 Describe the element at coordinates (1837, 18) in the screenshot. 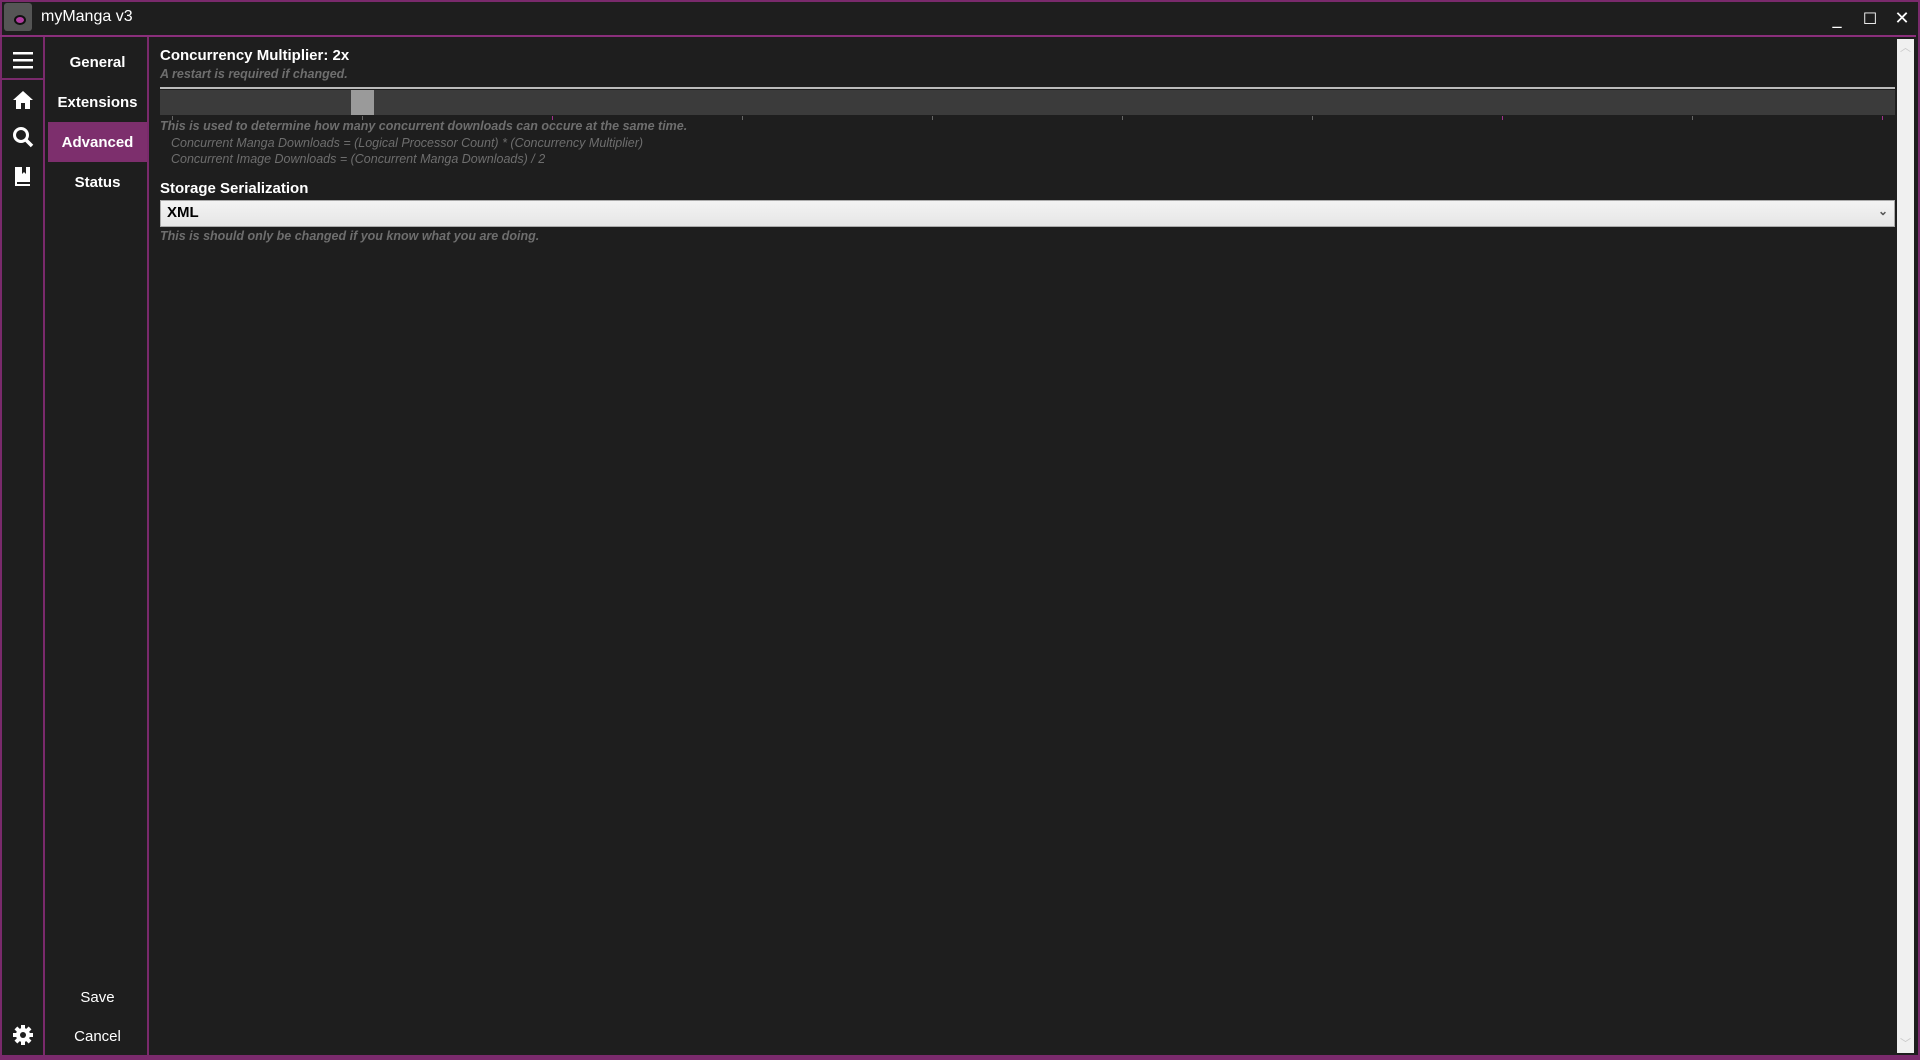

I see `minimize-button: _` at that location.